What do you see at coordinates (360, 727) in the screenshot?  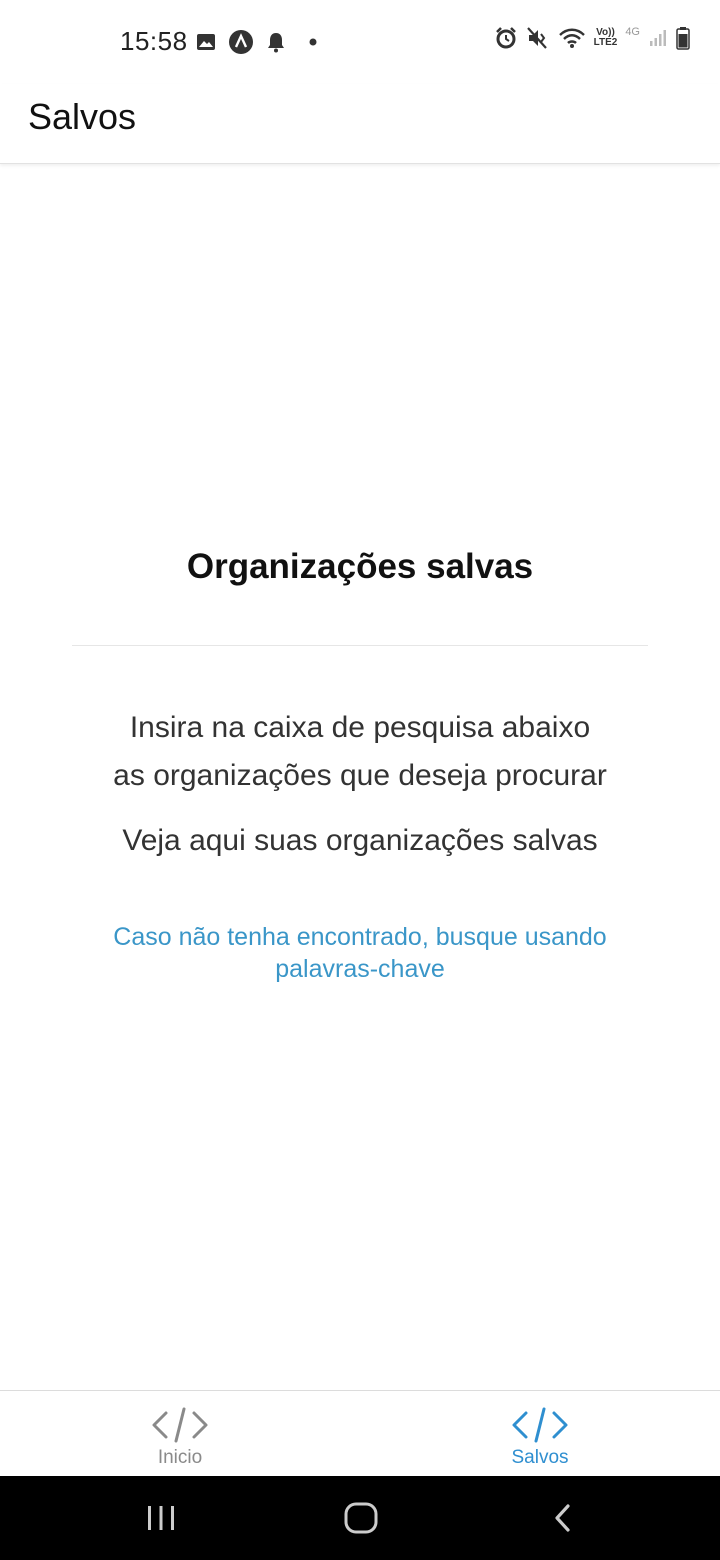 I see `instruction-line-1: Insira na caixa de pesquisa abaixo` at bounding box center [360, 727].